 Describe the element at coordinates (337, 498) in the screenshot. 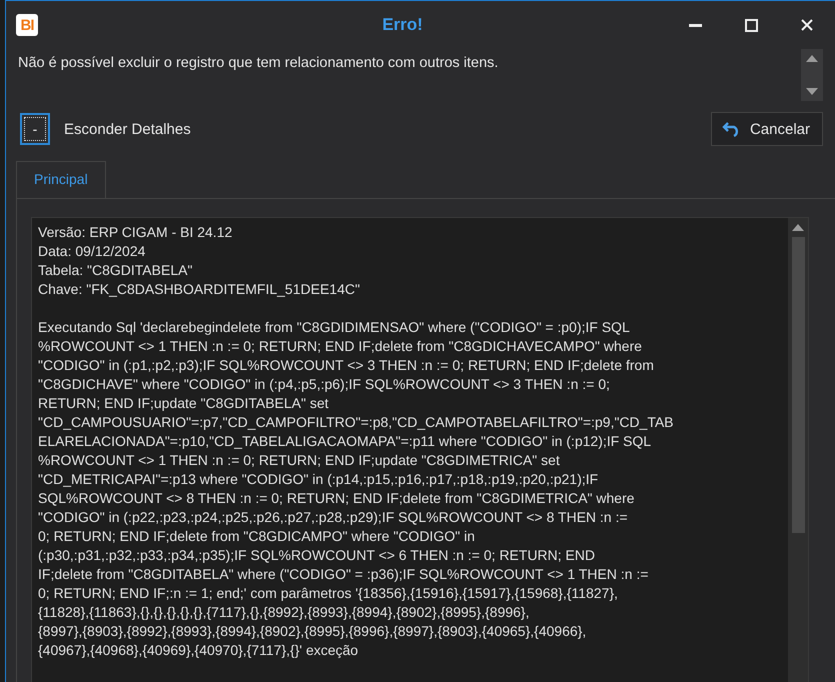

I see `sql-line: SQL%ROWCOUNT <> 8 THEN :n := 0; RETURN; END IF;delete from "C8GDIMETRICA" where` at that location.